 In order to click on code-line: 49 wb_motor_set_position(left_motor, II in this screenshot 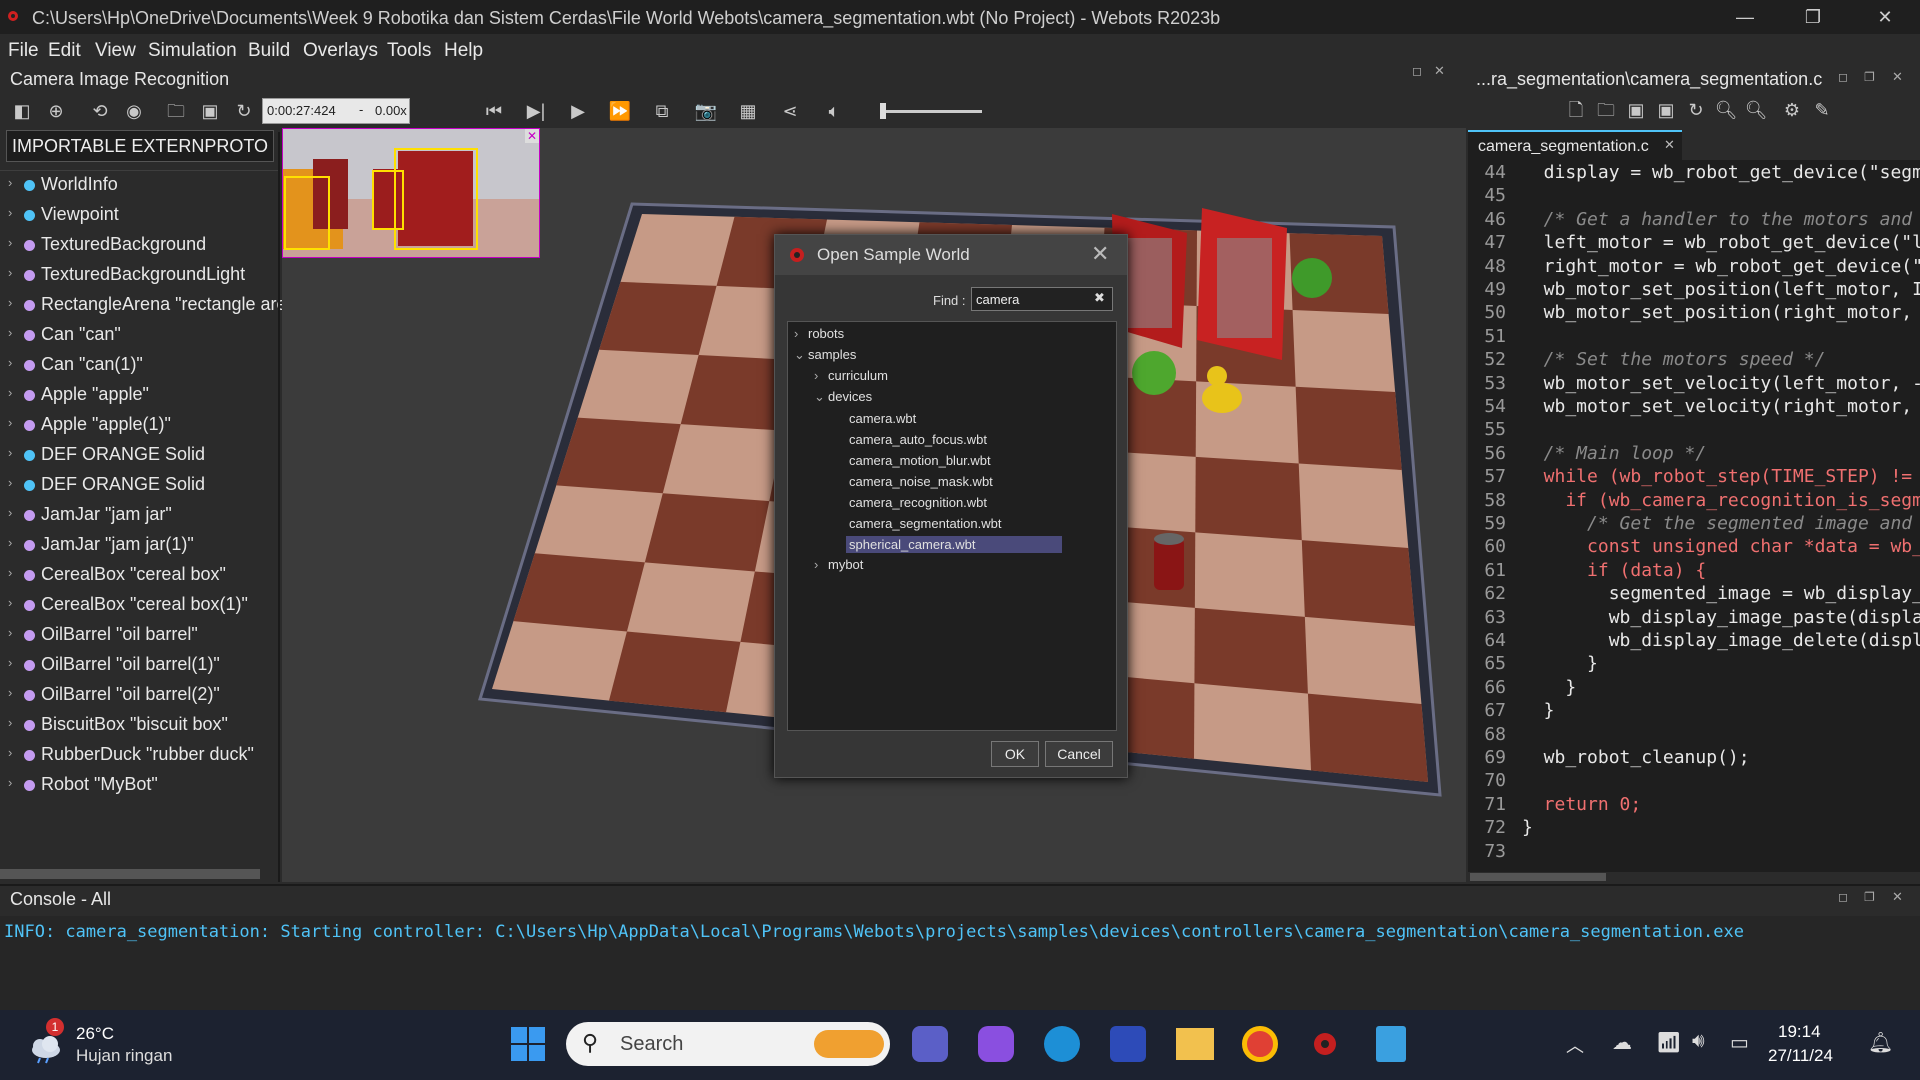, I will do `click(1694, 290)`.